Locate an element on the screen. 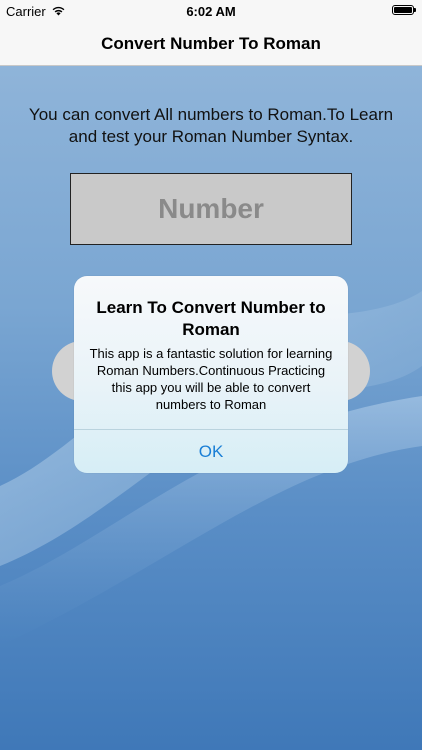  alert-title: Learn To Convert Number to Roman is located at coordinates (211, 318).